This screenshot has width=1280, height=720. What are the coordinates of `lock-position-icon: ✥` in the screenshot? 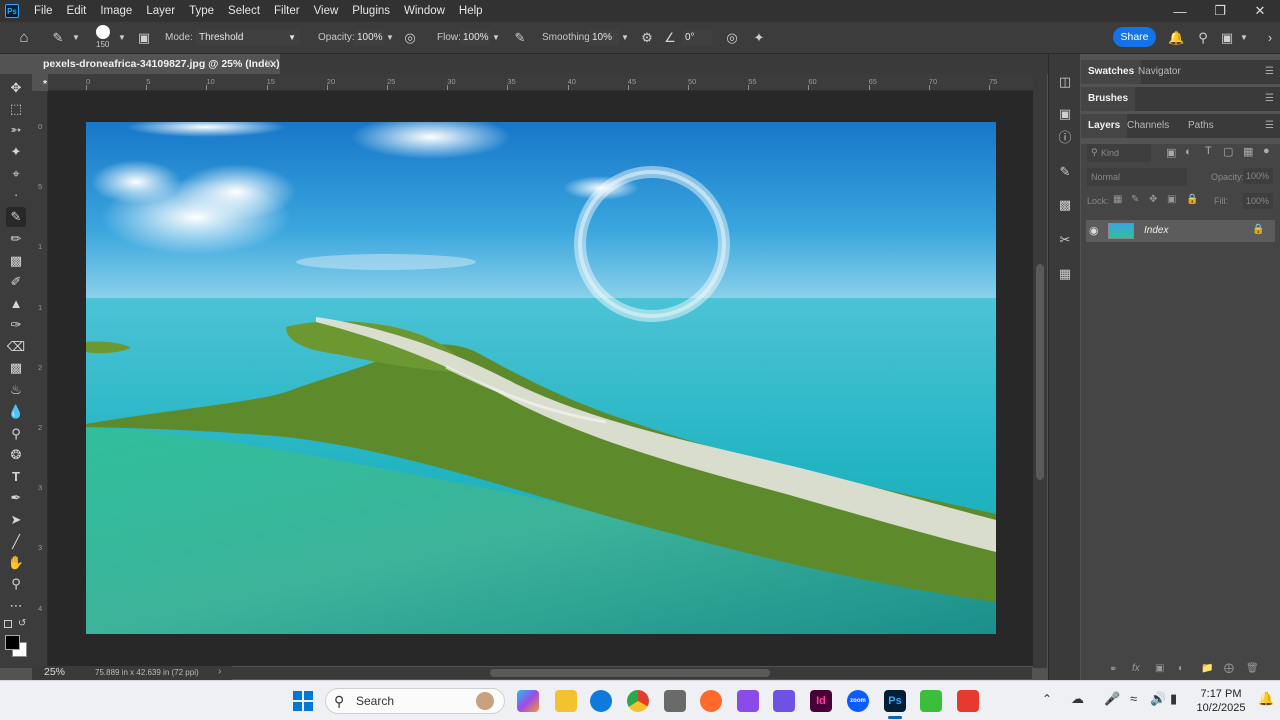 It's located at (1153, 199).